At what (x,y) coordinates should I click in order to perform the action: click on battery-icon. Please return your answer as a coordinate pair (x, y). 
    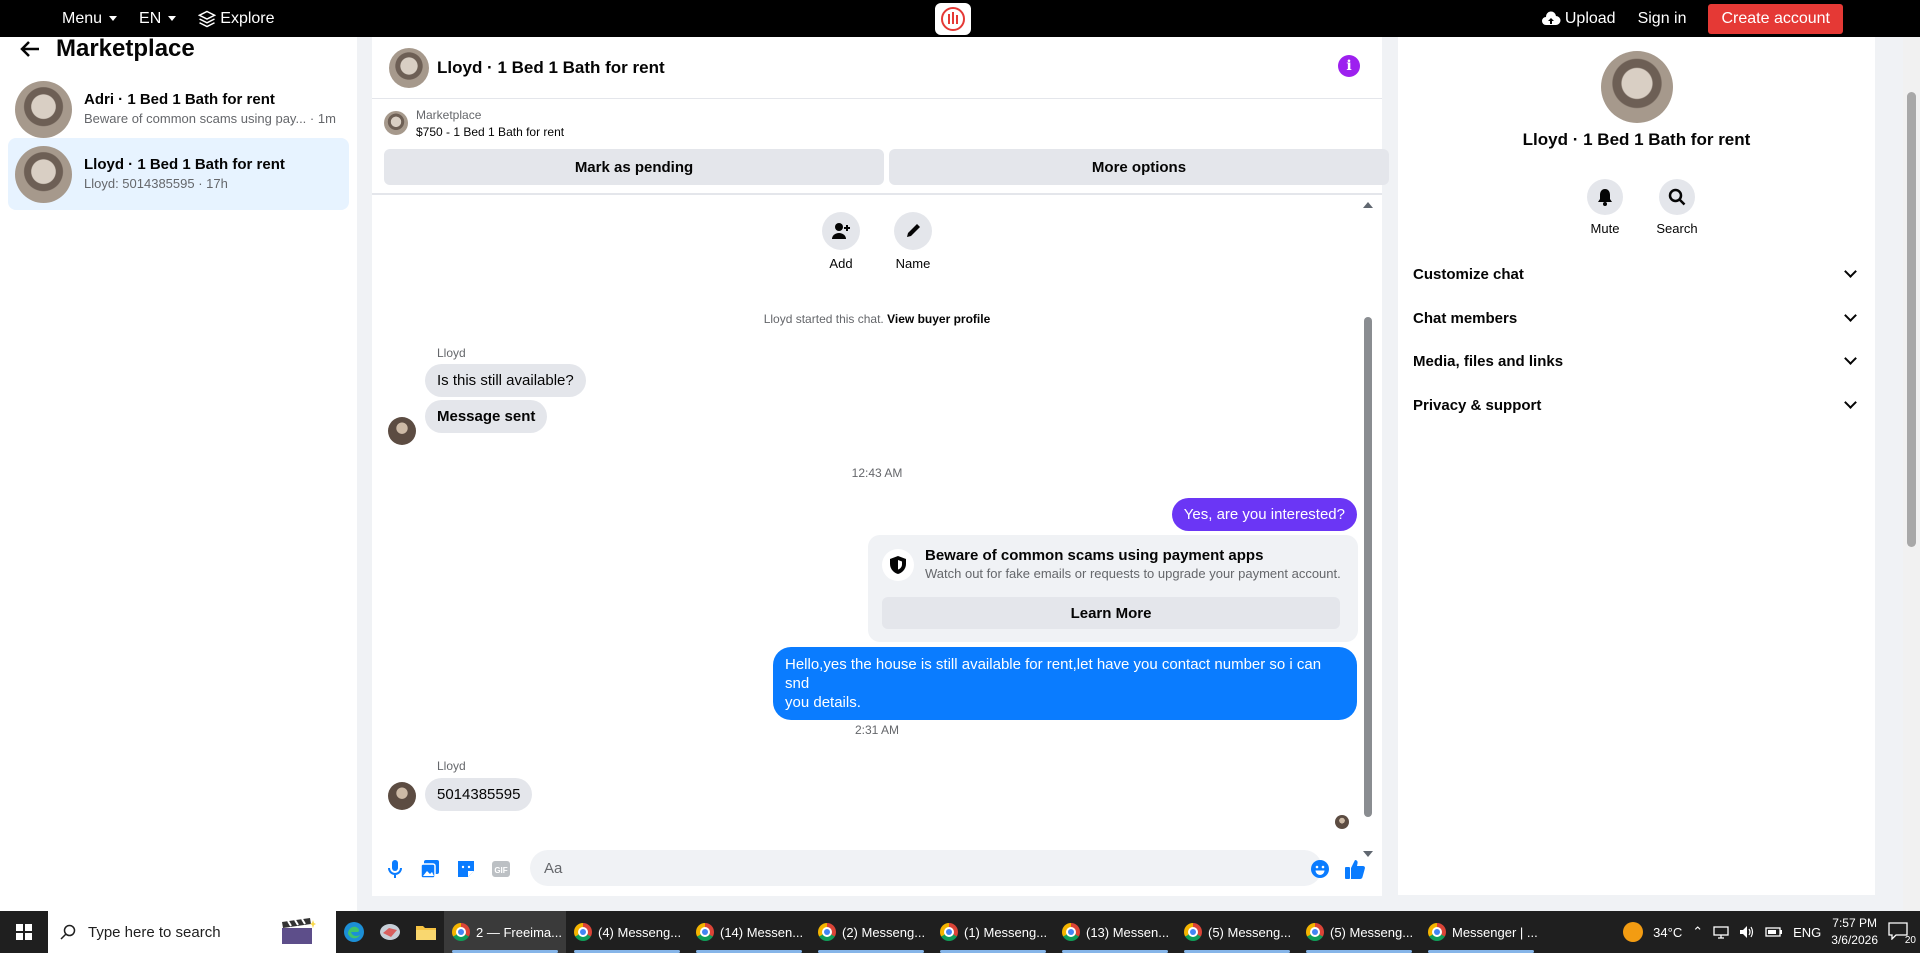
    Looking at the image, I should click on (1774, 932).